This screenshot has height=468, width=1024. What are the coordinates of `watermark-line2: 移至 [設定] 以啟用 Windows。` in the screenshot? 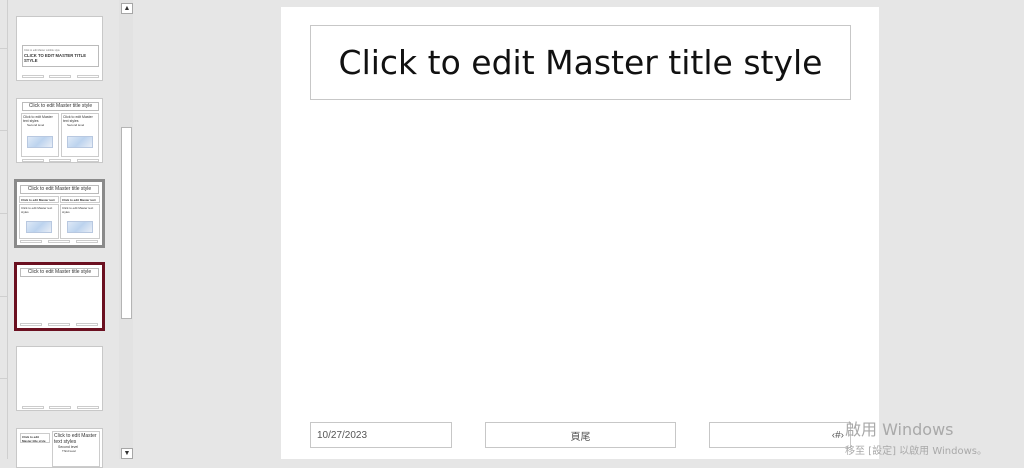 It's located at (916, 451).